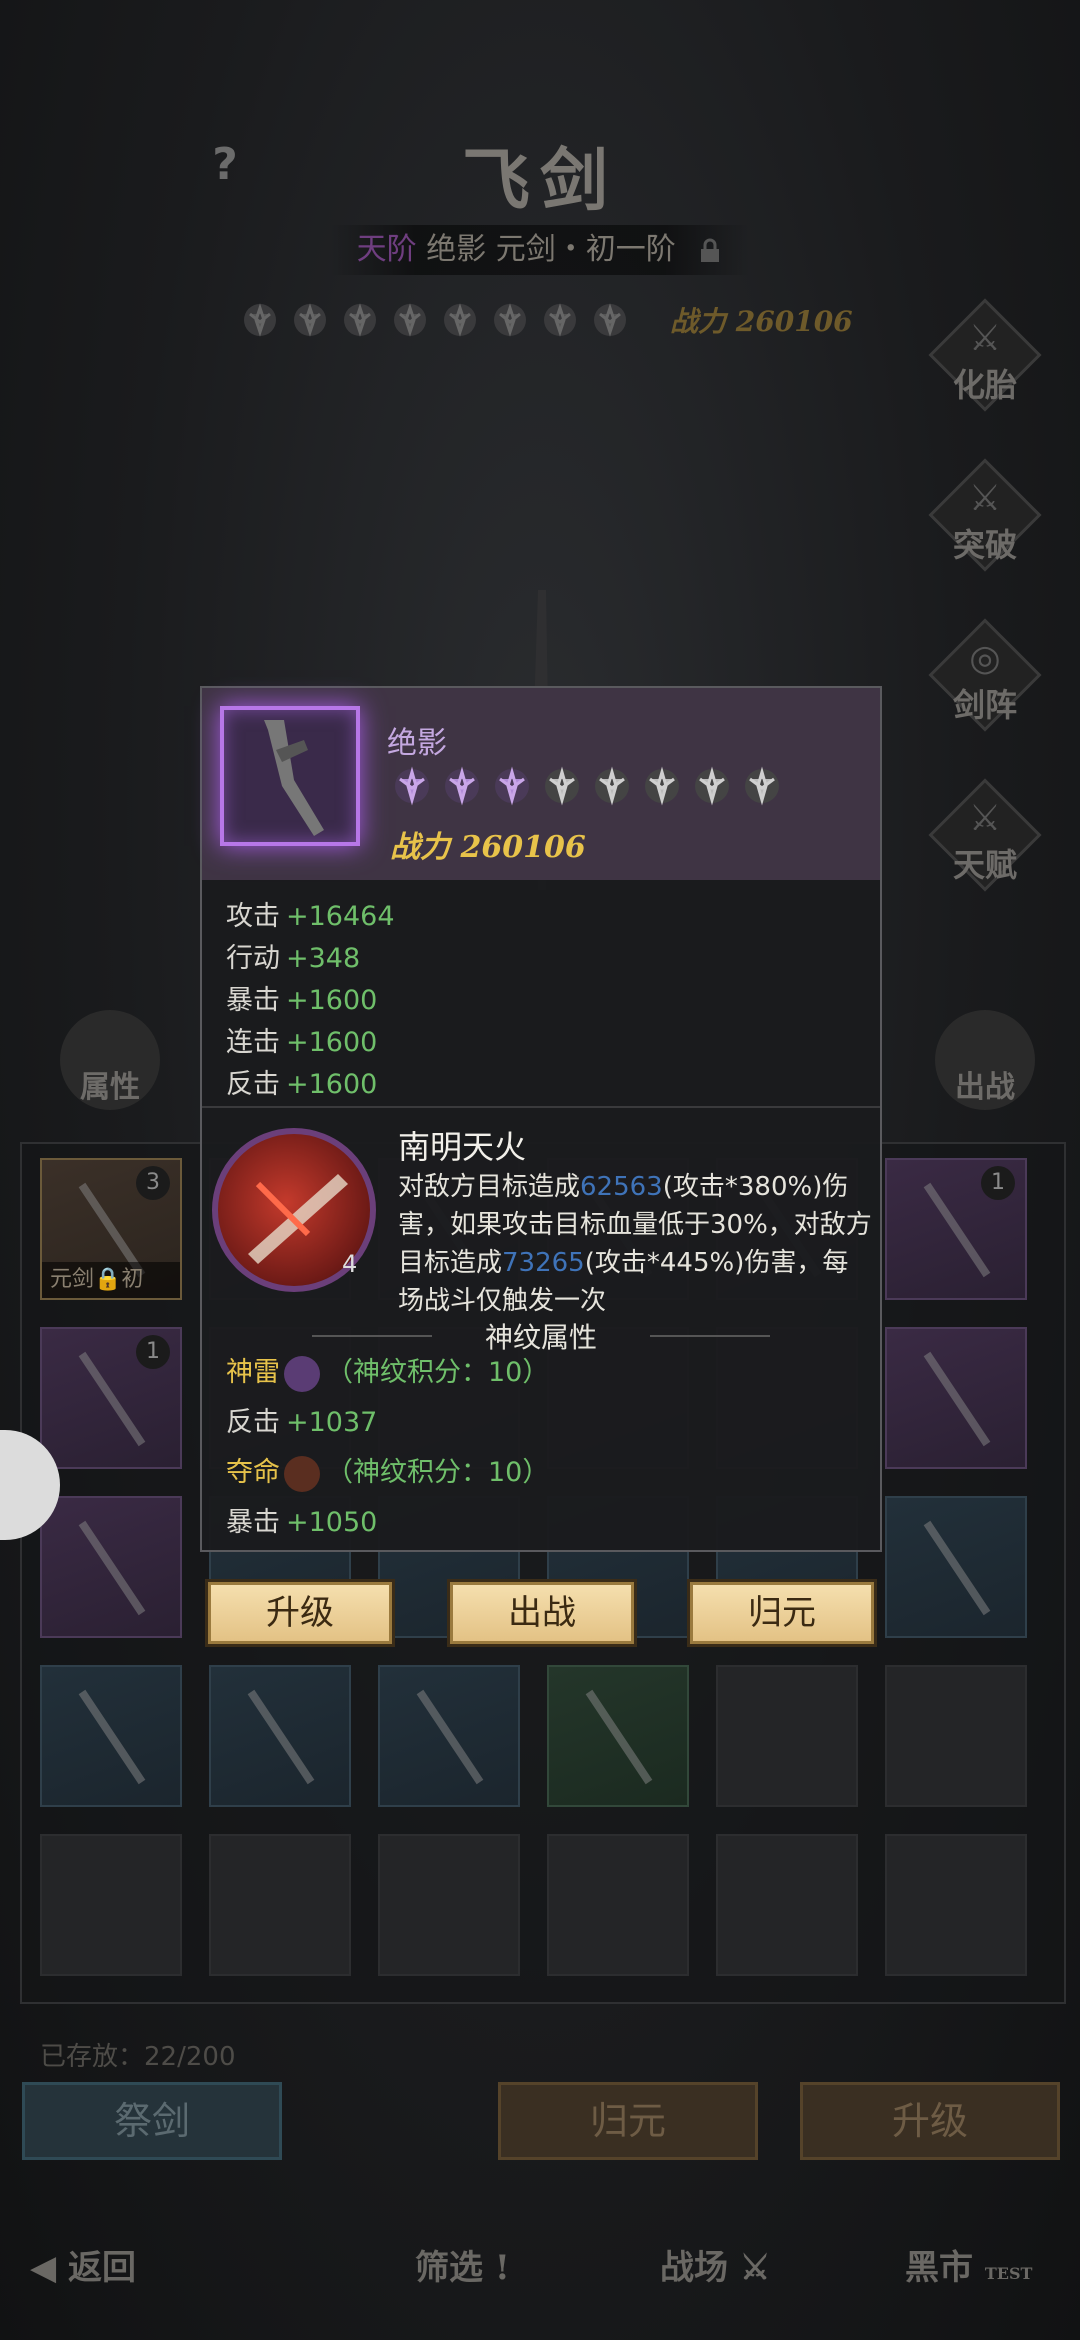 This screenshot has width=1080, height=2340. I want to click on upgrade-bottom-button: 升级, so click(930, 2121).